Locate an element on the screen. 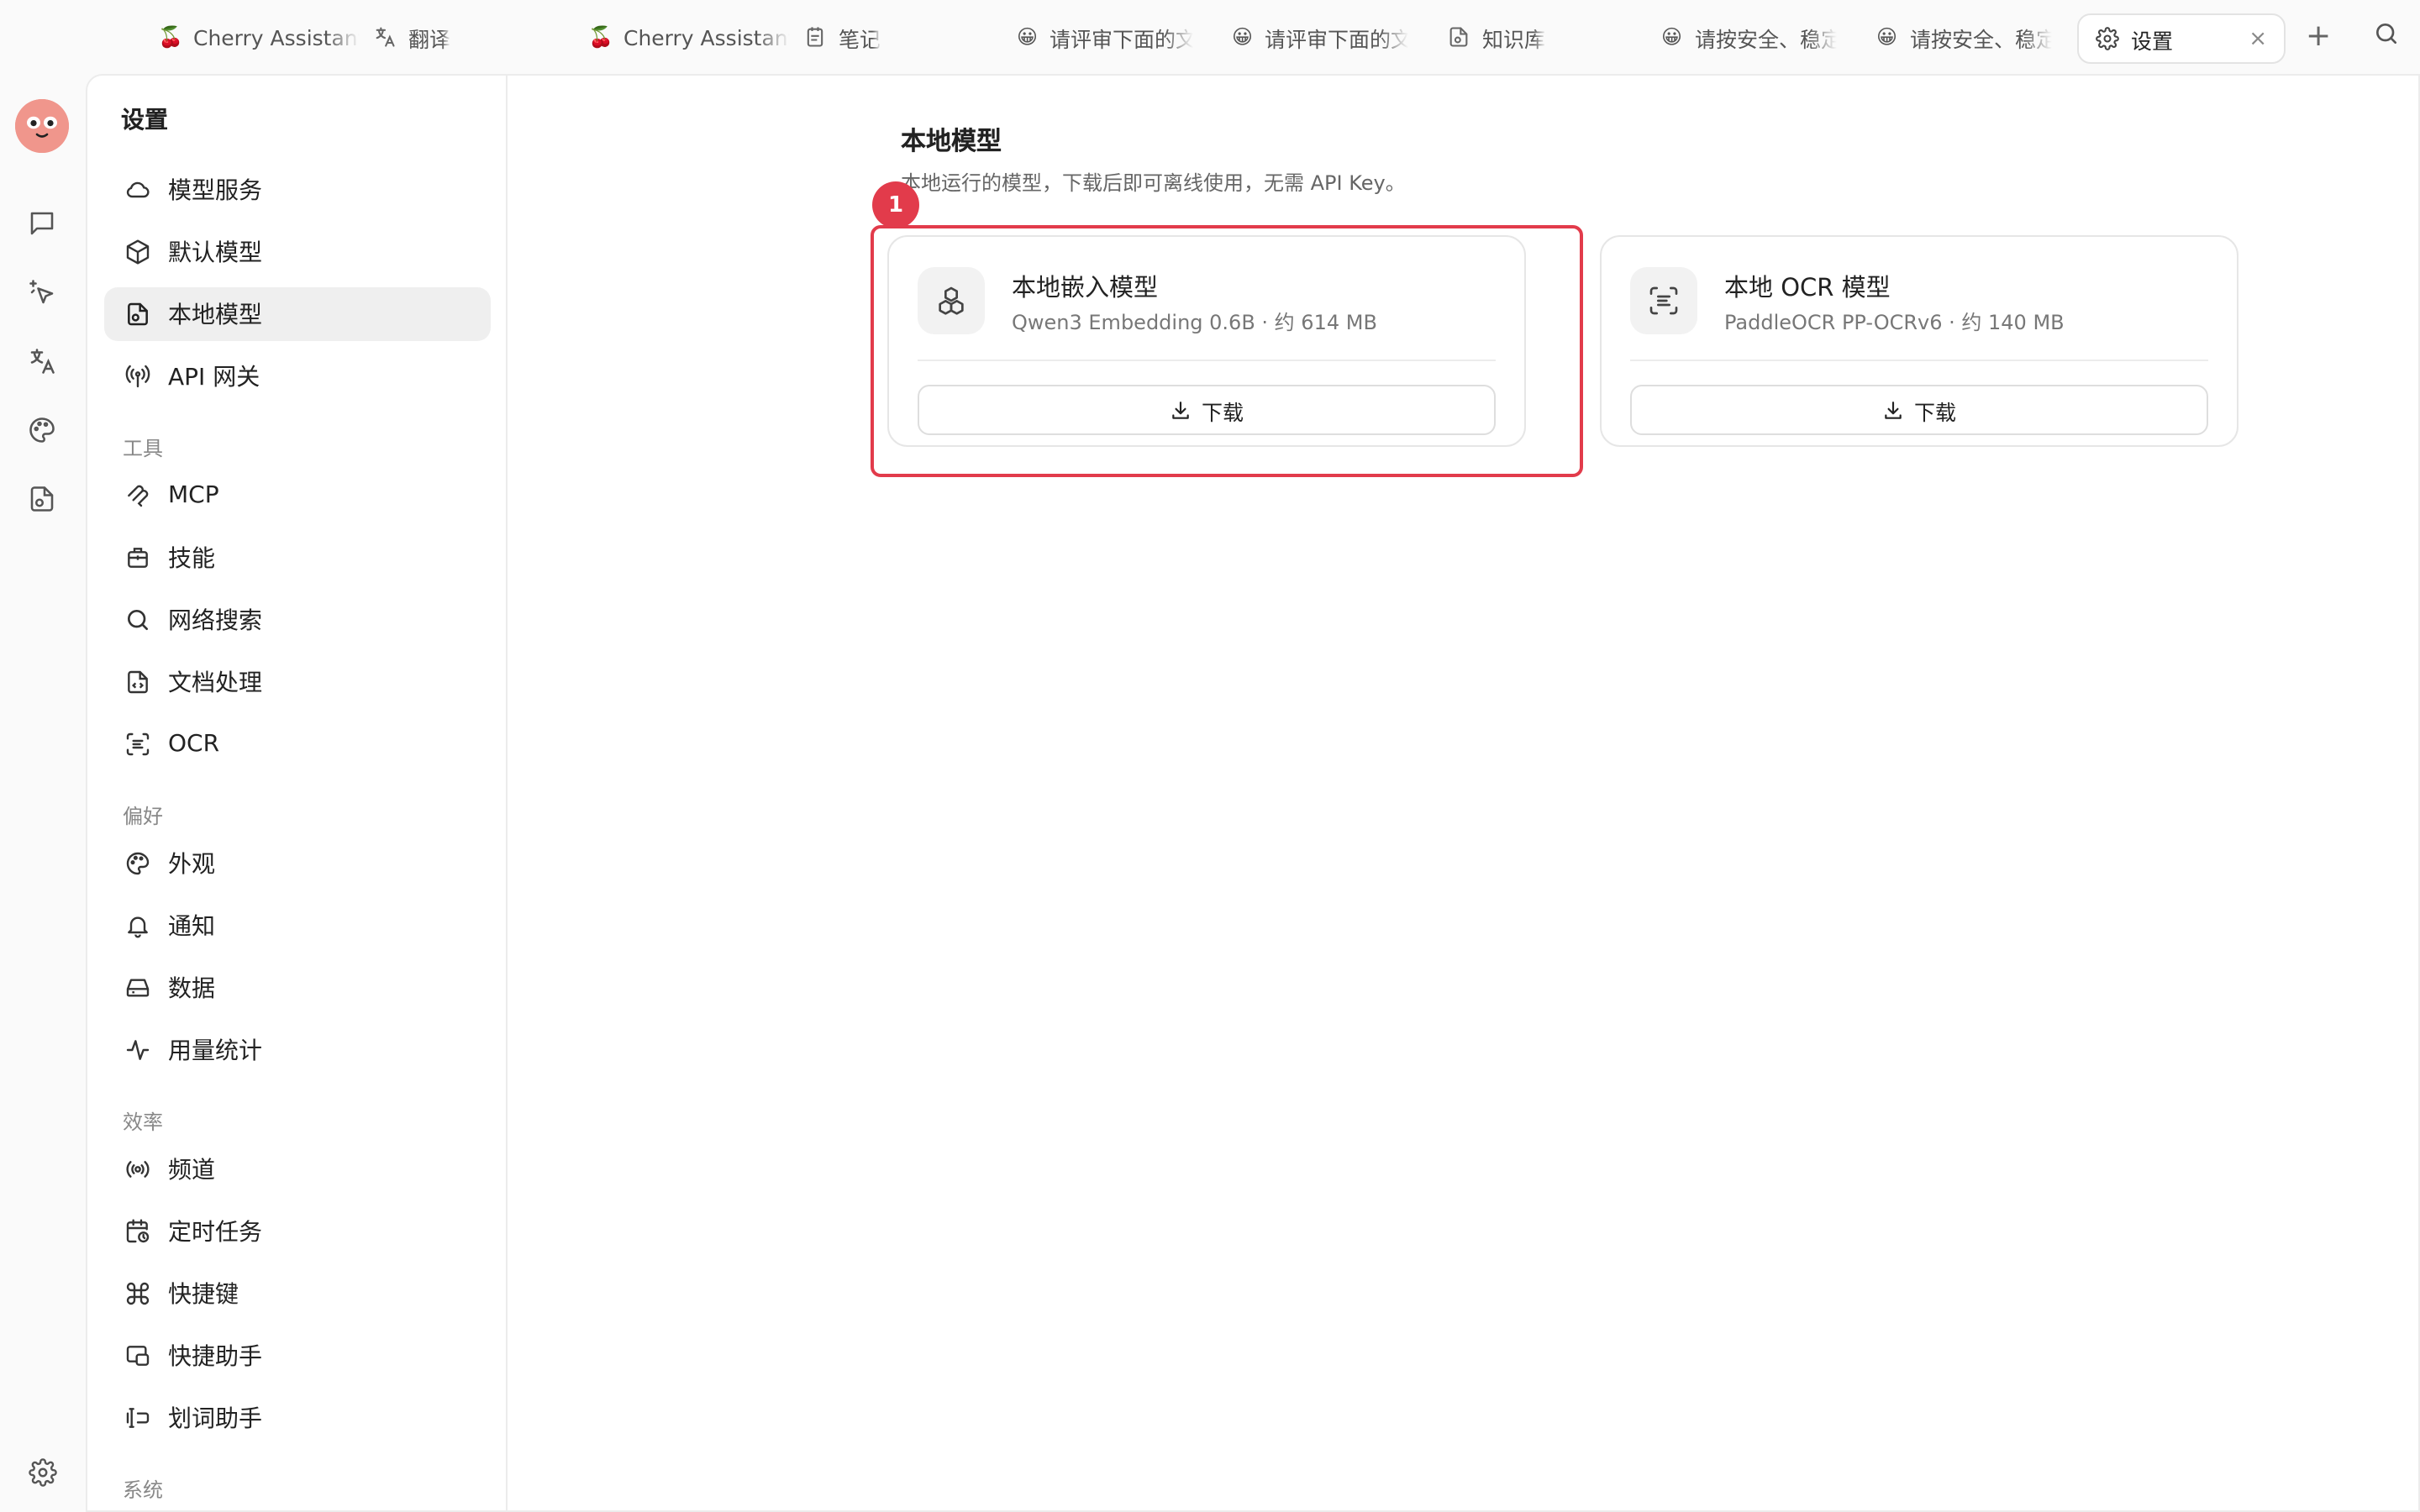  sidebar-item-label: 频道 is located at coordinates (191, 1171).